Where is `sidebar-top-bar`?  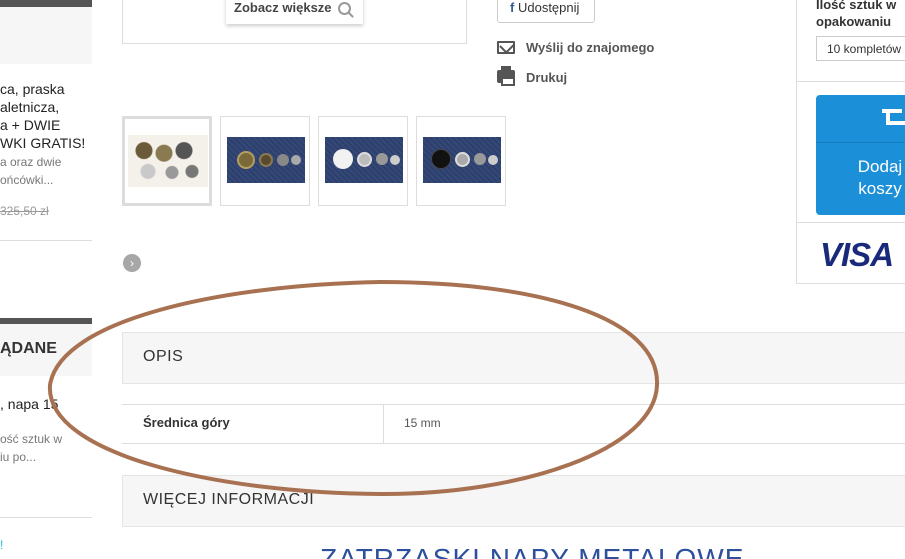
sidebar-top-bar is located at coordinates (46, 3).